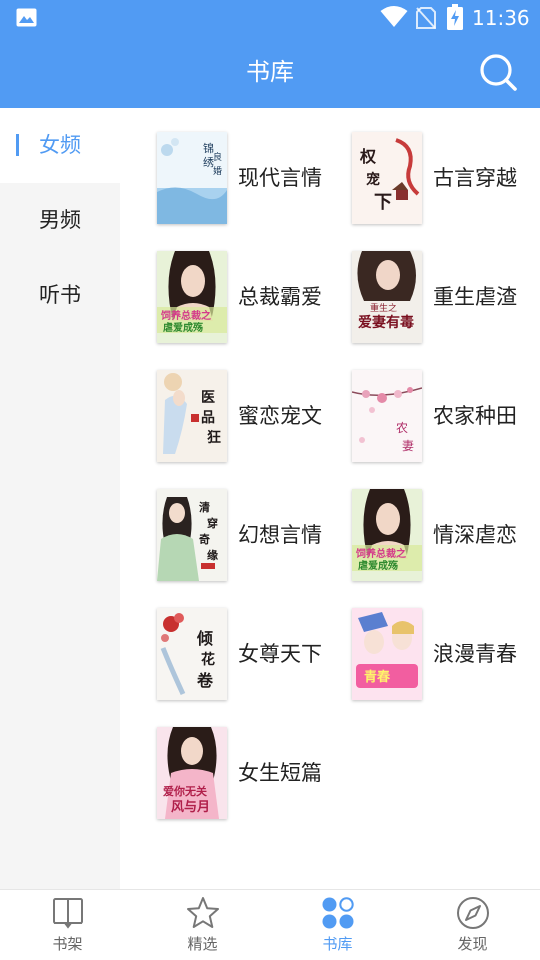 Image resolution: width=540 pixels, height=960 pixels. Describe the element at coordinates (192, 416) in the screenshot. I see `book-cover: 医 品 狂` at that location.